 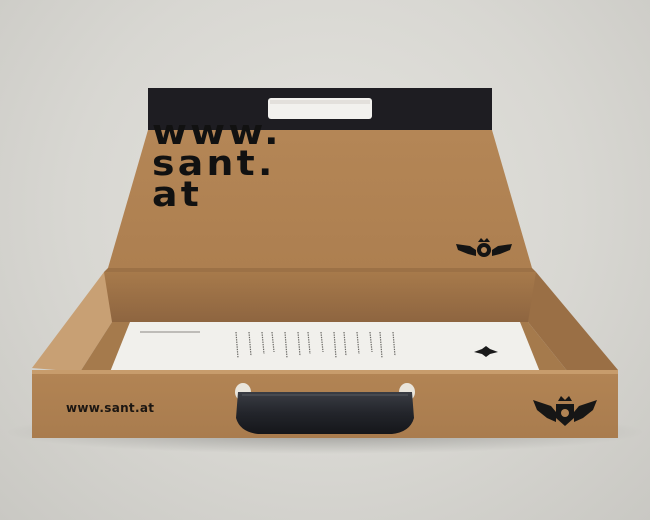 What do you see at coordinates (325, 347) in the screenshot?
I see `letterhead-paper` at bounding box center [325, 347].